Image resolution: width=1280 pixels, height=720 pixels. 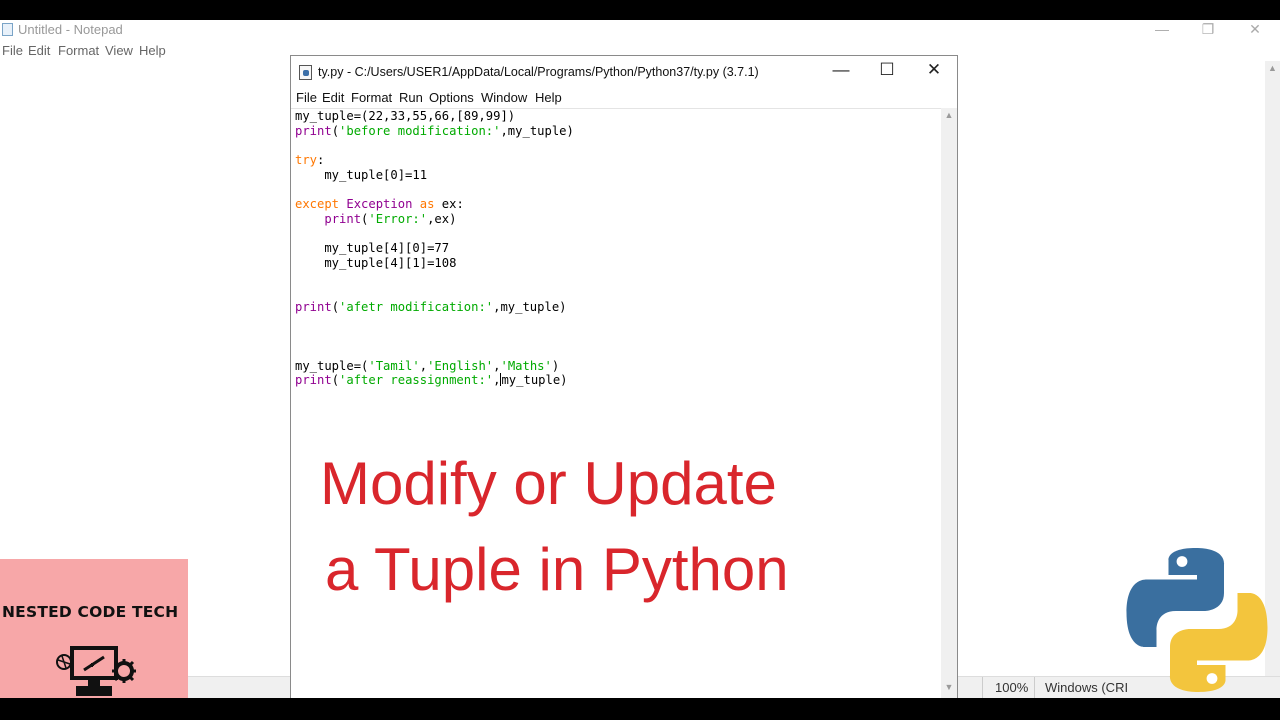 What do you see at coordinates (451, 97) in the screenshot?
I see `idle-menu-options: Options` at bounding box center [451, 97].